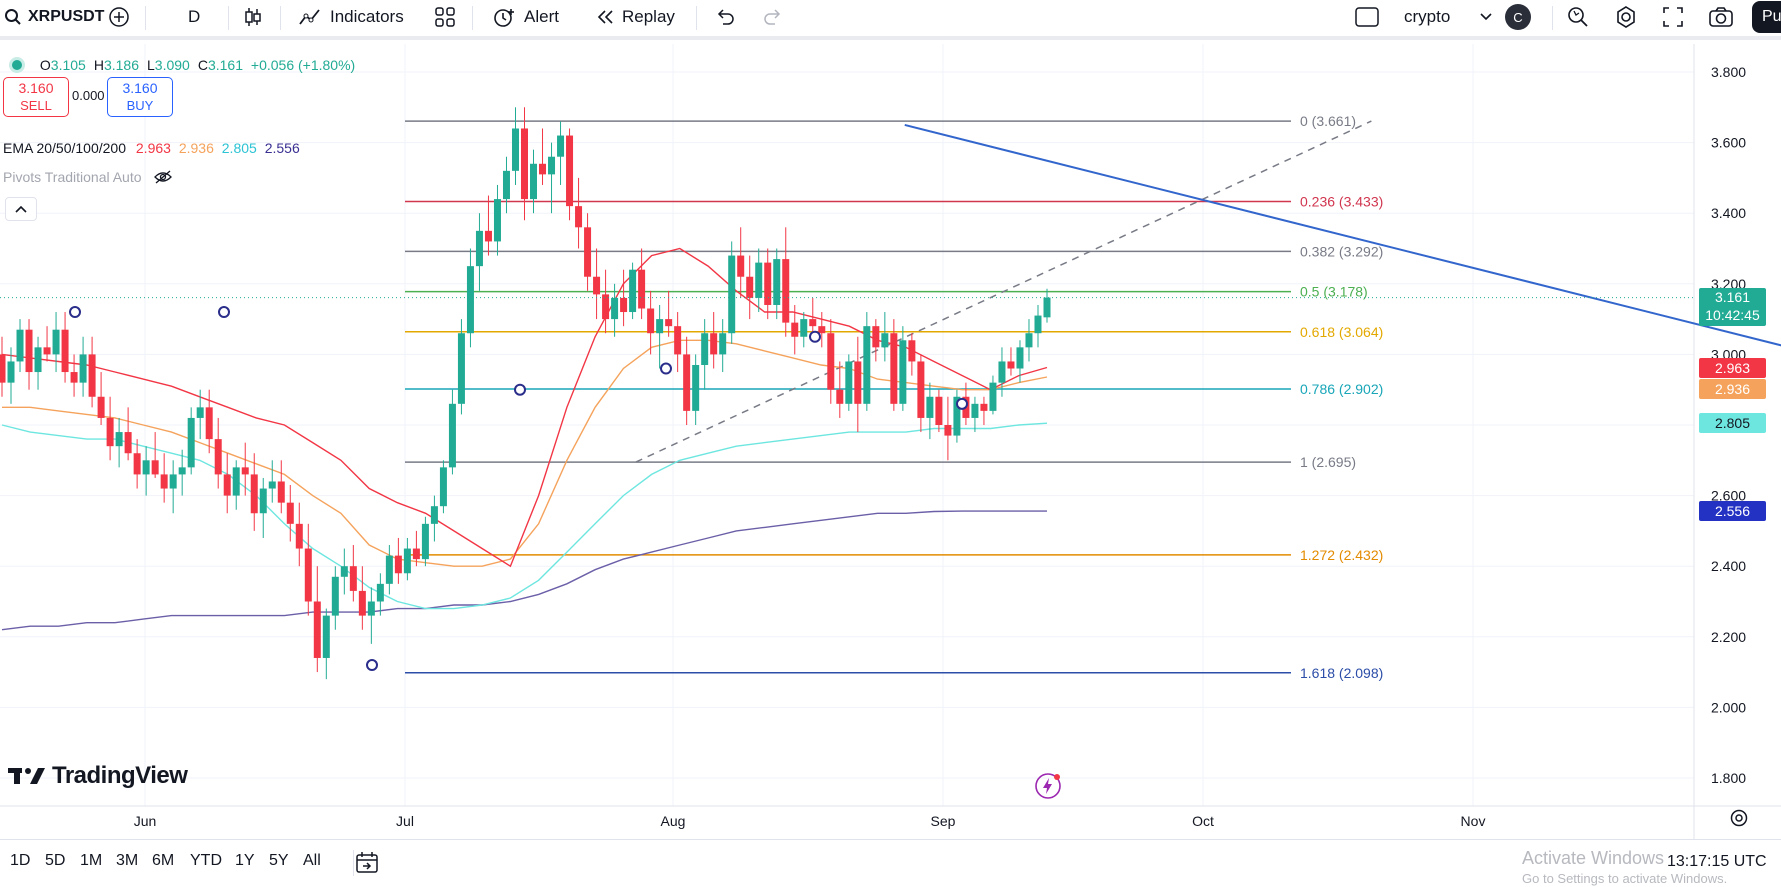 This screenshot has width=1781, height=887. Describe the element at coordinates (367, 16) in the screenshot. I see `indicators-label: Indicators` at that location.